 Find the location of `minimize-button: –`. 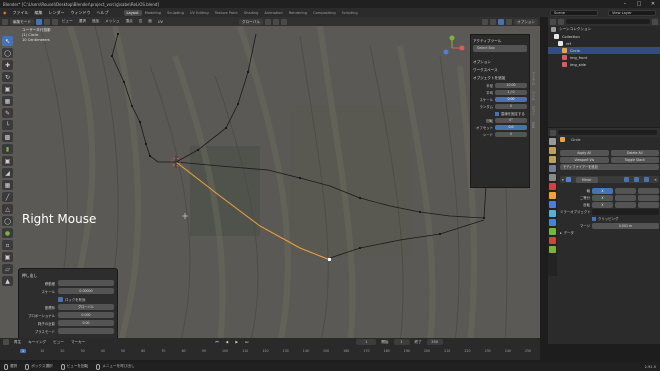

minimize-button: – is located at coordinates (625, 4).